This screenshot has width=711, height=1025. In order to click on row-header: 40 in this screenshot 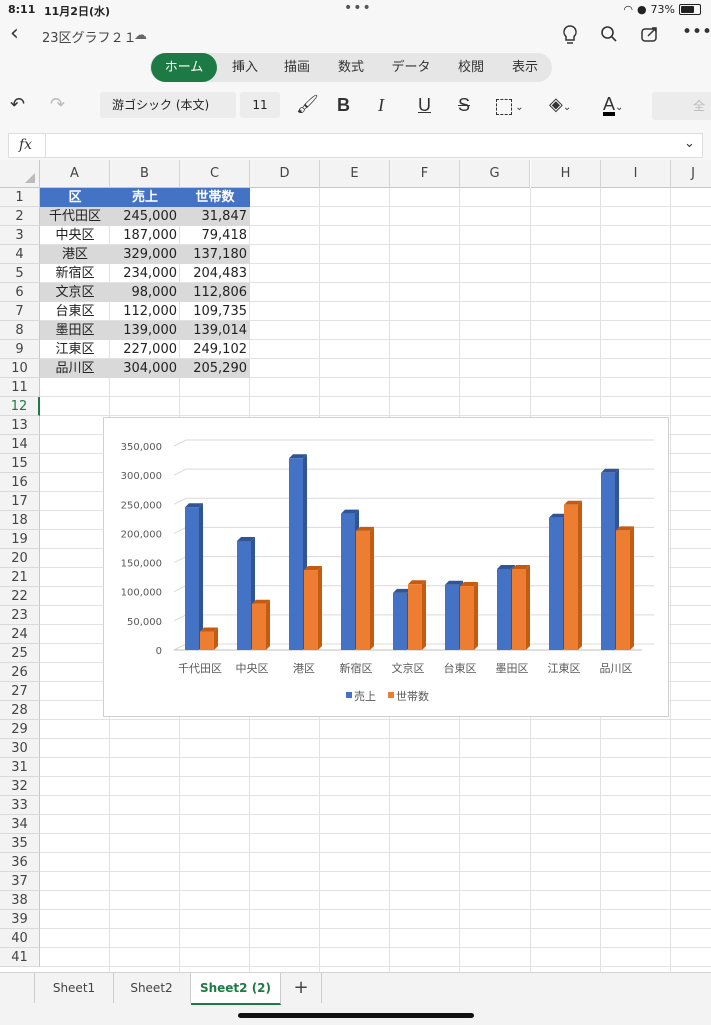, I will do `click(20, 938)`.